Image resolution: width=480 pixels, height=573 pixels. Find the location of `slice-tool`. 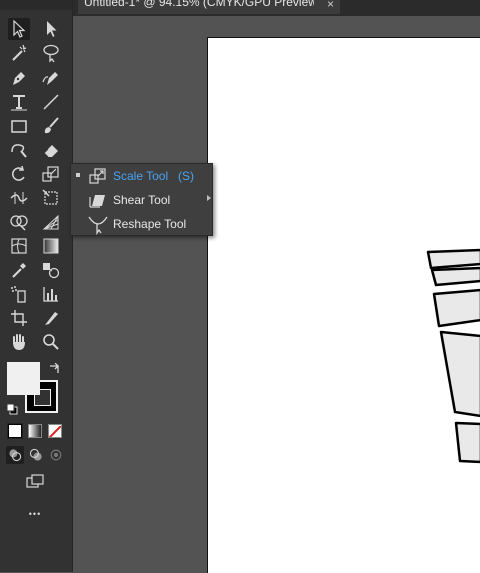

slice-tool is located at coordinates (51, 318).